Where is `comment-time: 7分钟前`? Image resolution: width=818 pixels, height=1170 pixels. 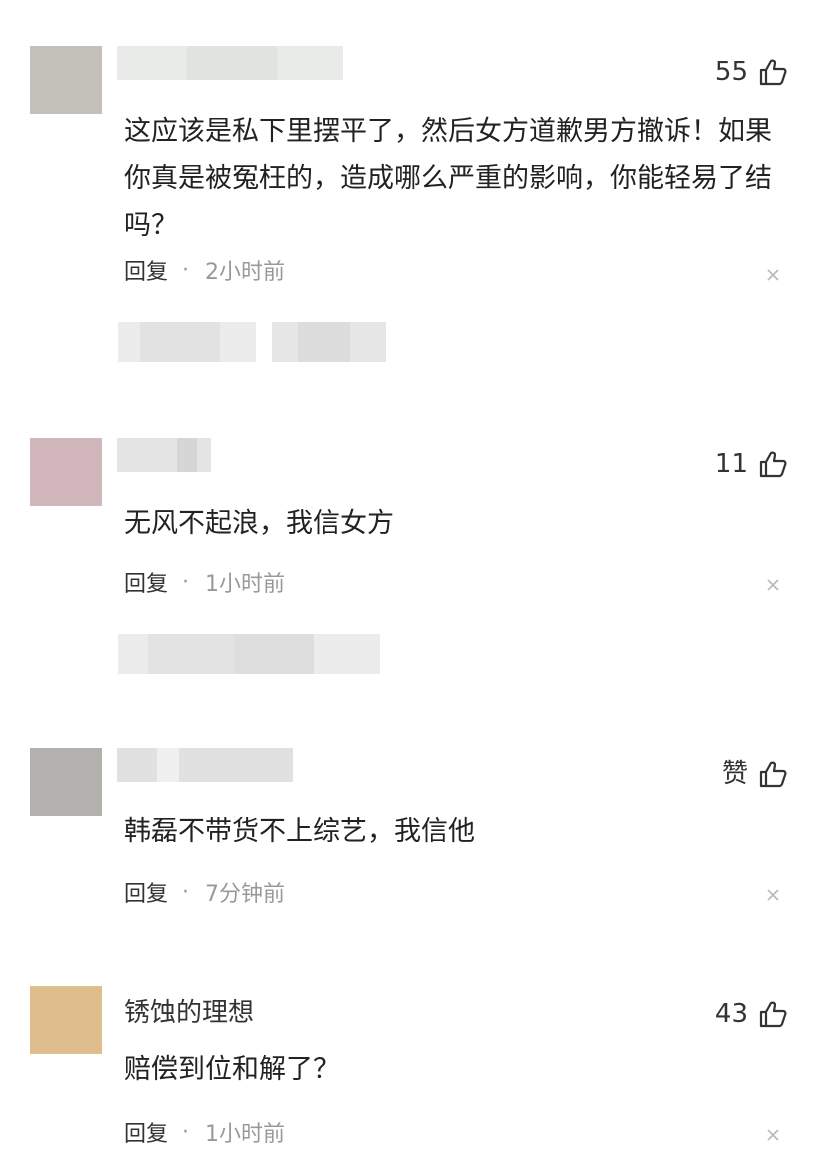
comment-time: 7分钟前 is located at coordinates (245, 894).